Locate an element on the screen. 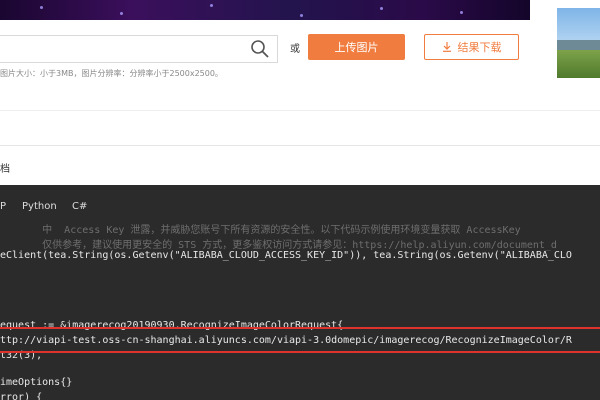 This screenshot has width=600, height=400. upload-image-button: 上传图片 is located at coordinates (356, 47).